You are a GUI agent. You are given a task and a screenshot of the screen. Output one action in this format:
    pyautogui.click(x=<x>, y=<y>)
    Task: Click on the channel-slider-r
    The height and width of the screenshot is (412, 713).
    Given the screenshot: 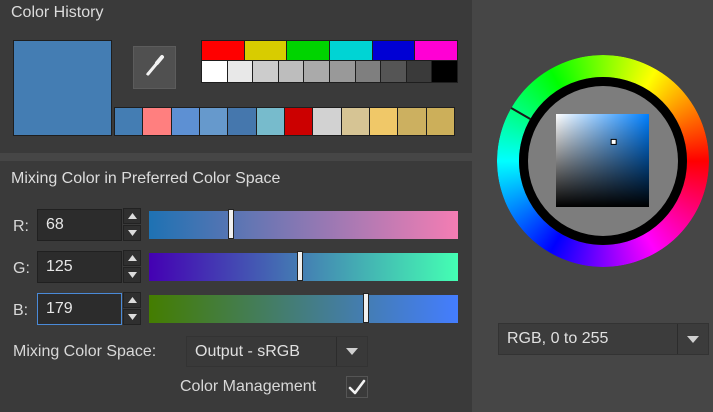 What is the action you would take?
    pyautogui.click(x=303, y=224)
    